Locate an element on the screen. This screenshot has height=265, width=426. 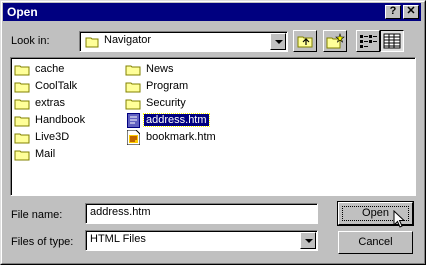
list-item-bookmark-htm: bookmark.htm is located at coordinates (185, 138).